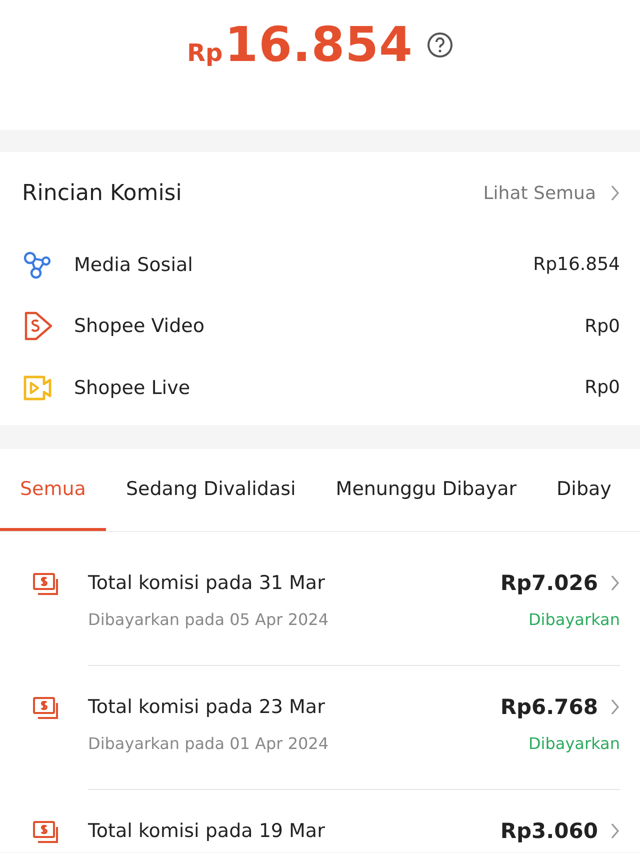  Describe the element at coordinates (133, 387) in the screenshot. I see `channel-label: Shopee Live` at that location.